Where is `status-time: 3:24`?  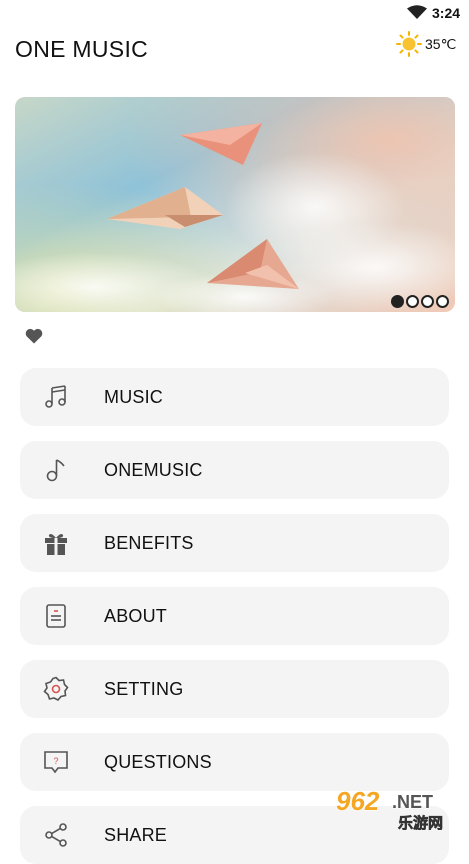
status-time: 3:24 is located at coordinates (446, 13).